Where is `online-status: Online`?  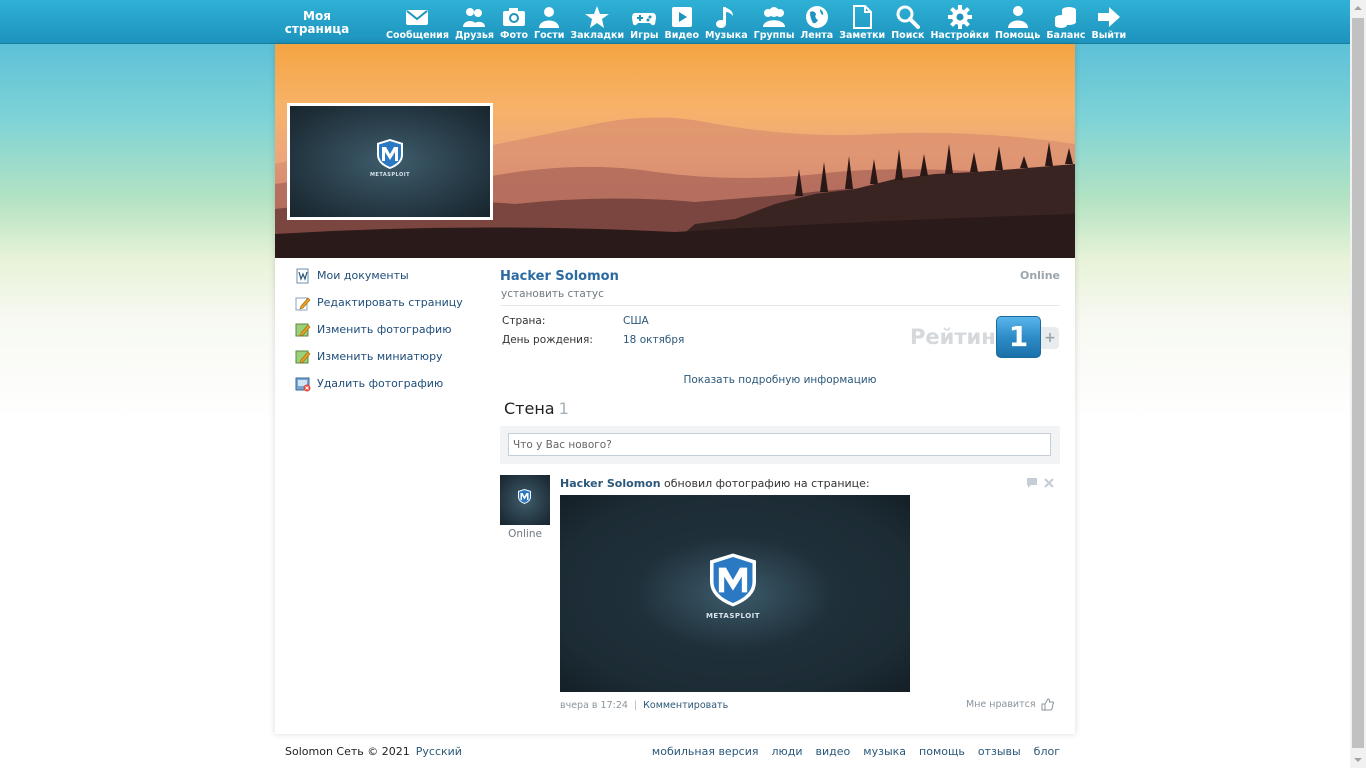
online-status: Online is located at coordinates (1039, 275).